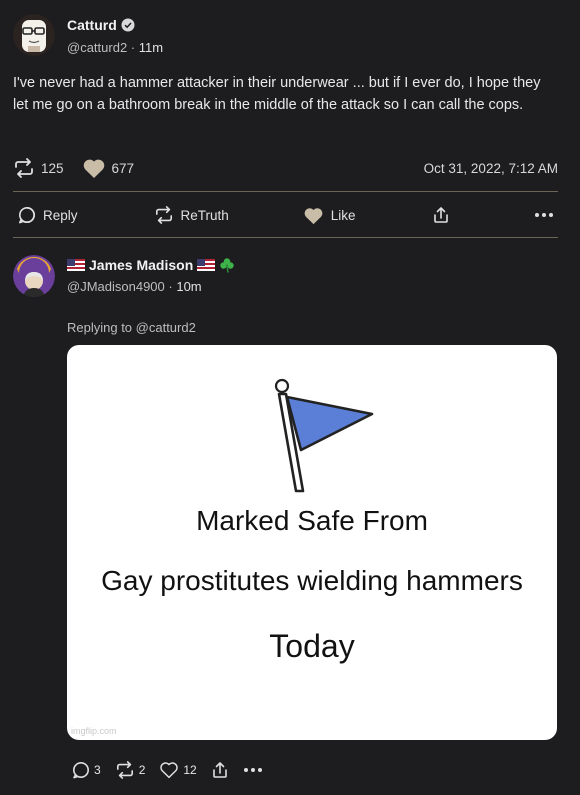 The image size is (580, 795). Describe the element at coordinates (142, 770) in the screenshot. I see `retruth-count-value: 2` at that location.